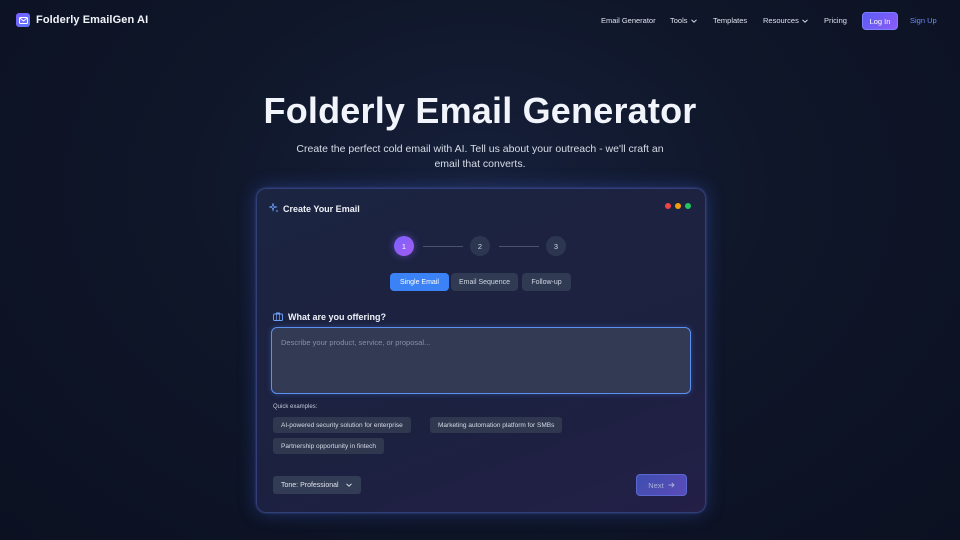 This screenshot has height=540, width=960. I want to click on step-1: 1, so click(404, 246).